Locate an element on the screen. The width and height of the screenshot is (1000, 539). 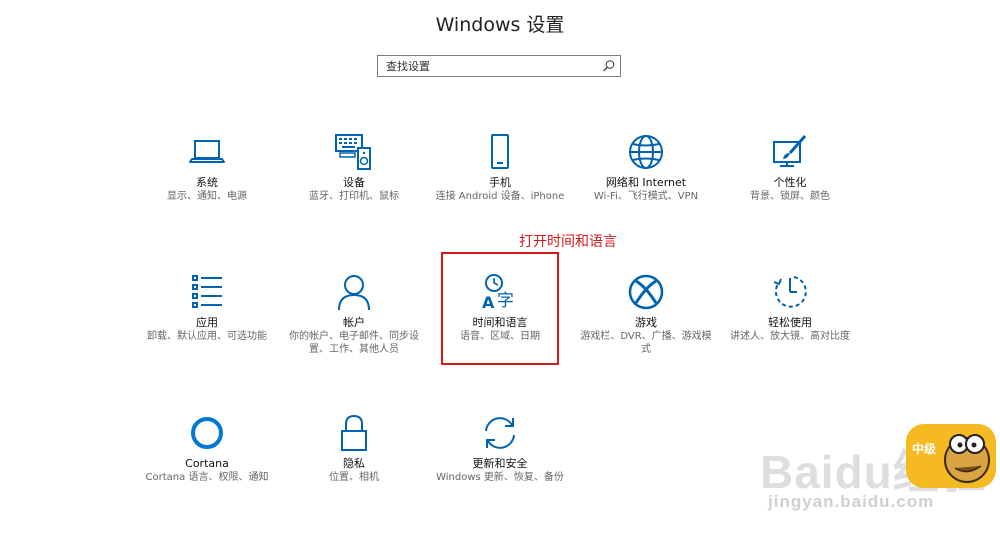
tile-name: 系统 is located at coordinates (207, 182).